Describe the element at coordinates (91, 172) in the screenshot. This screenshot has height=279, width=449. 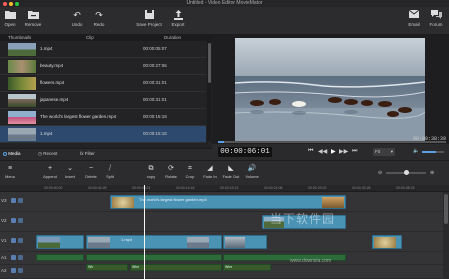
I see `delete-button: − Delete` at that location.